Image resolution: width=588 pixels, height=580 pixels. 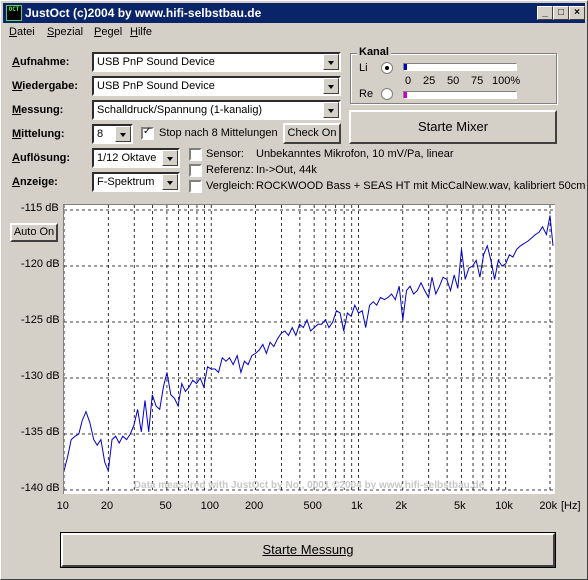 What do you see at coordinates (548, 506) in the screenshot?
I see `x-tick-label: 20k` at bounding box center [548, 506].